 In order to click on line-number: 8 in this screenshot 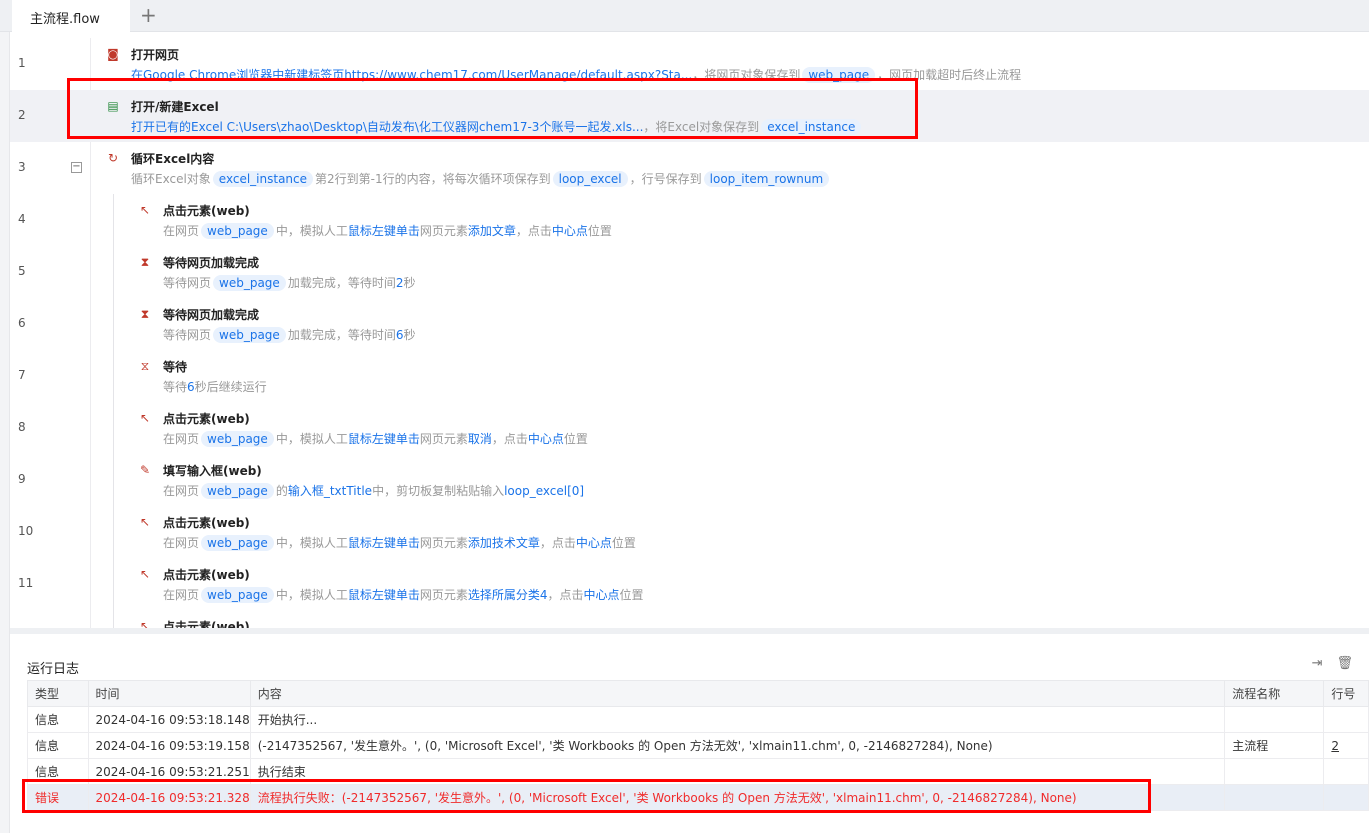, I will do `click(22, 427)`.